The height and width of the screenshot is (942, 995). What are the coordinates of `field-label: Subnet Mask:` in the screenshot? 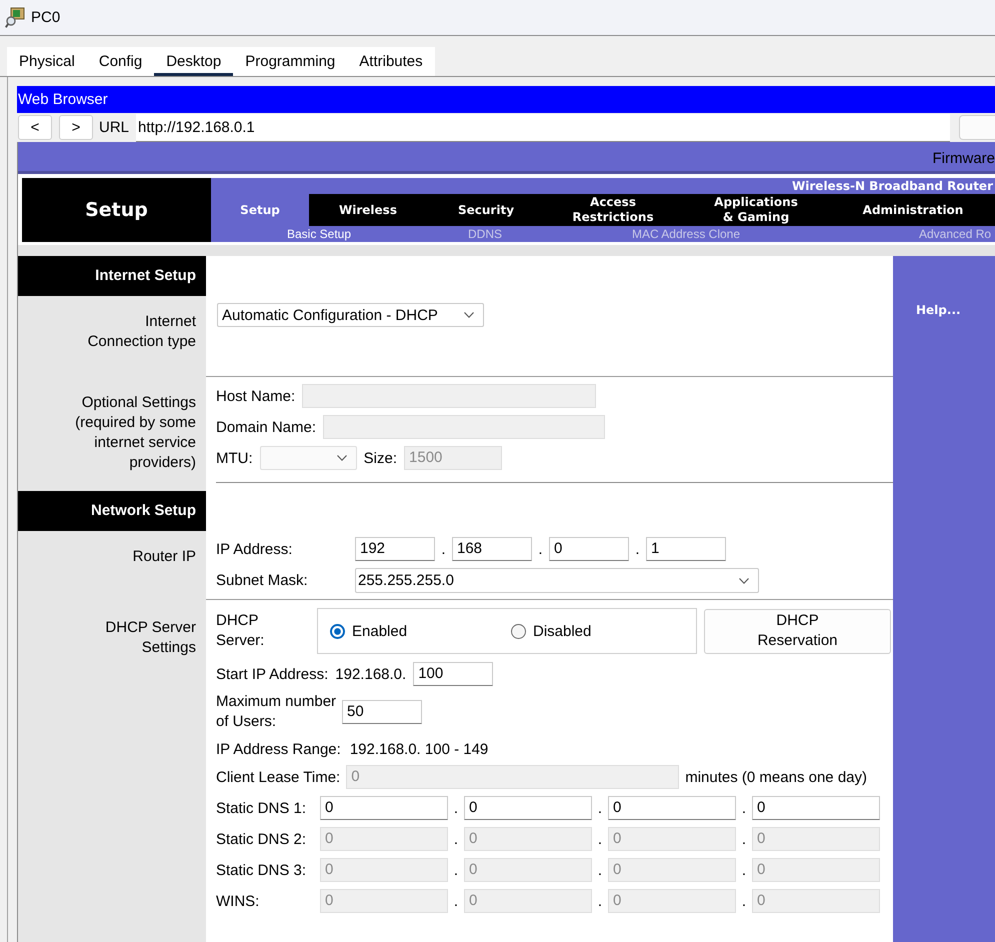 It's located at (262, 580).